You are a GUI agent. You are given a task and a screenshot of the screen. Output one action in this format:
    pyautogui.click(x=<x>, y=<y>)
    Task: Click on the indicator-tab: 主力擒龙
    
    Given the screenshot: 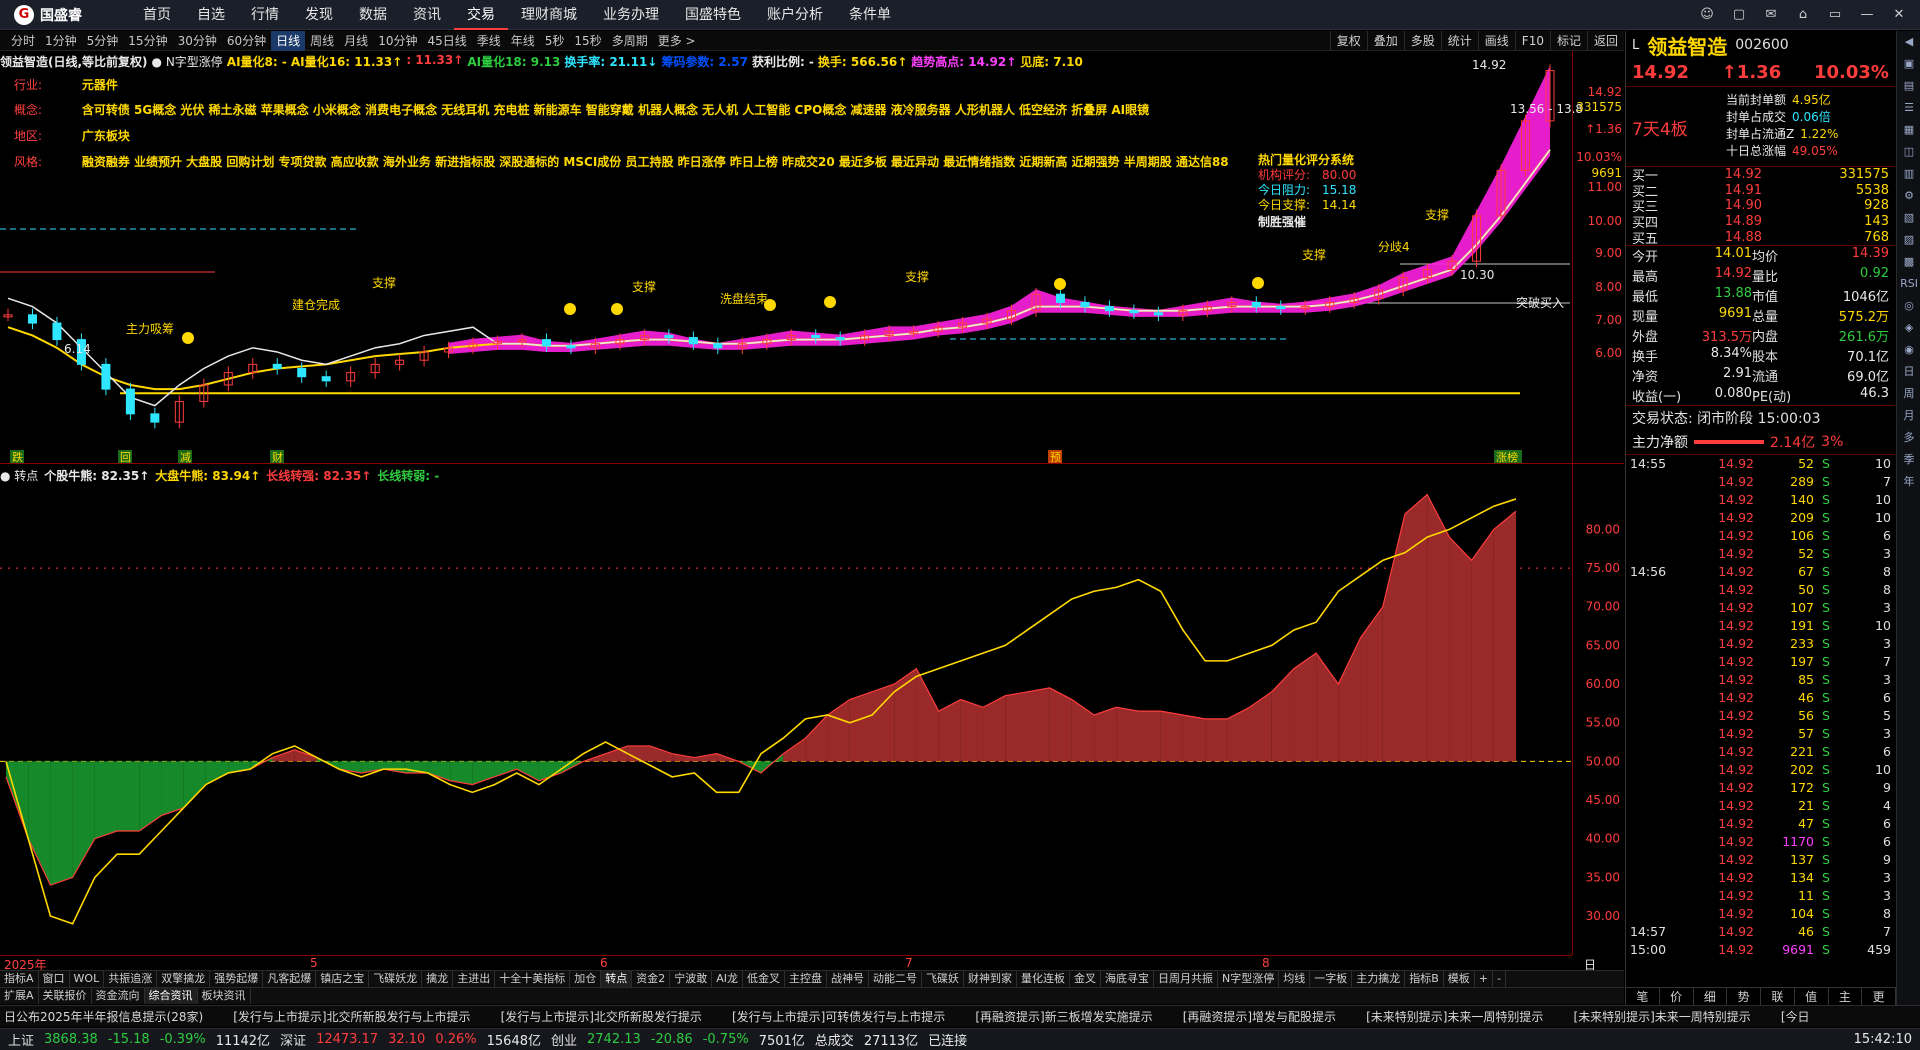 What is the action you would take?
    pyautogui.click(x=1379, y=979)
    